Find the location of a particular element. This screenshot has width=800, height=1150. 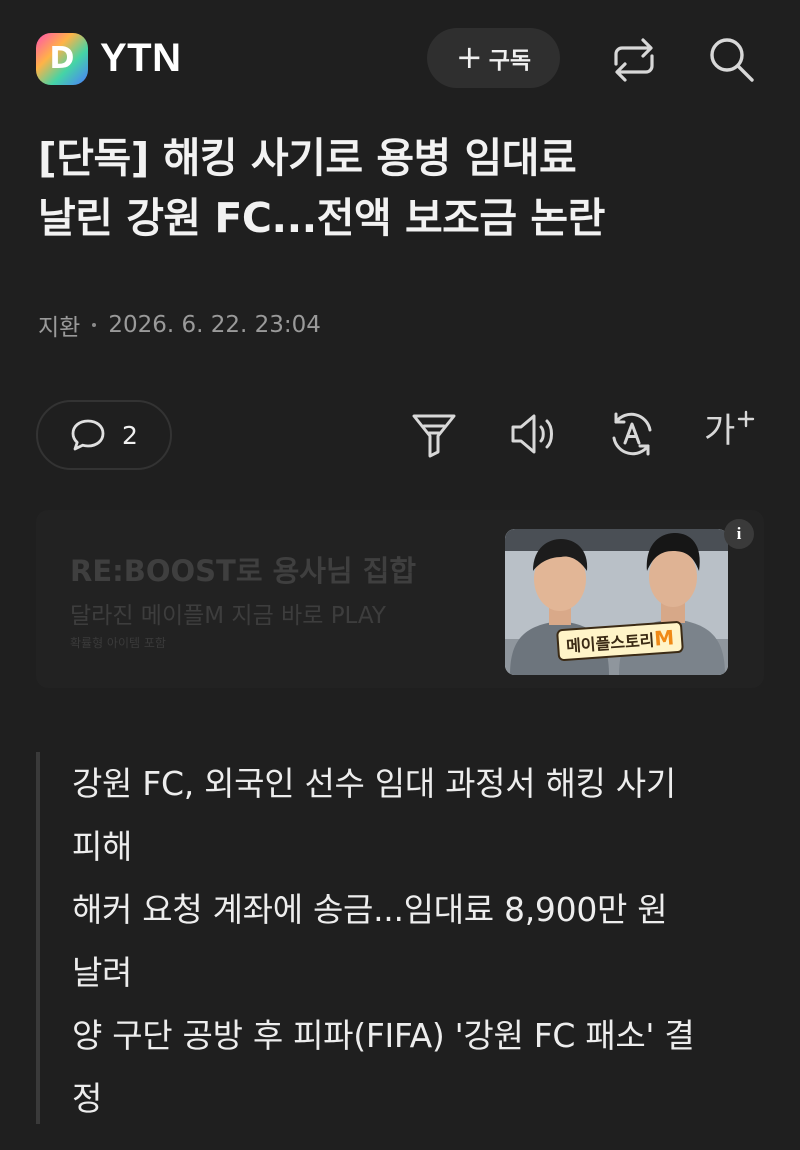

logo-letter: D is located at coordinates (62, 58).